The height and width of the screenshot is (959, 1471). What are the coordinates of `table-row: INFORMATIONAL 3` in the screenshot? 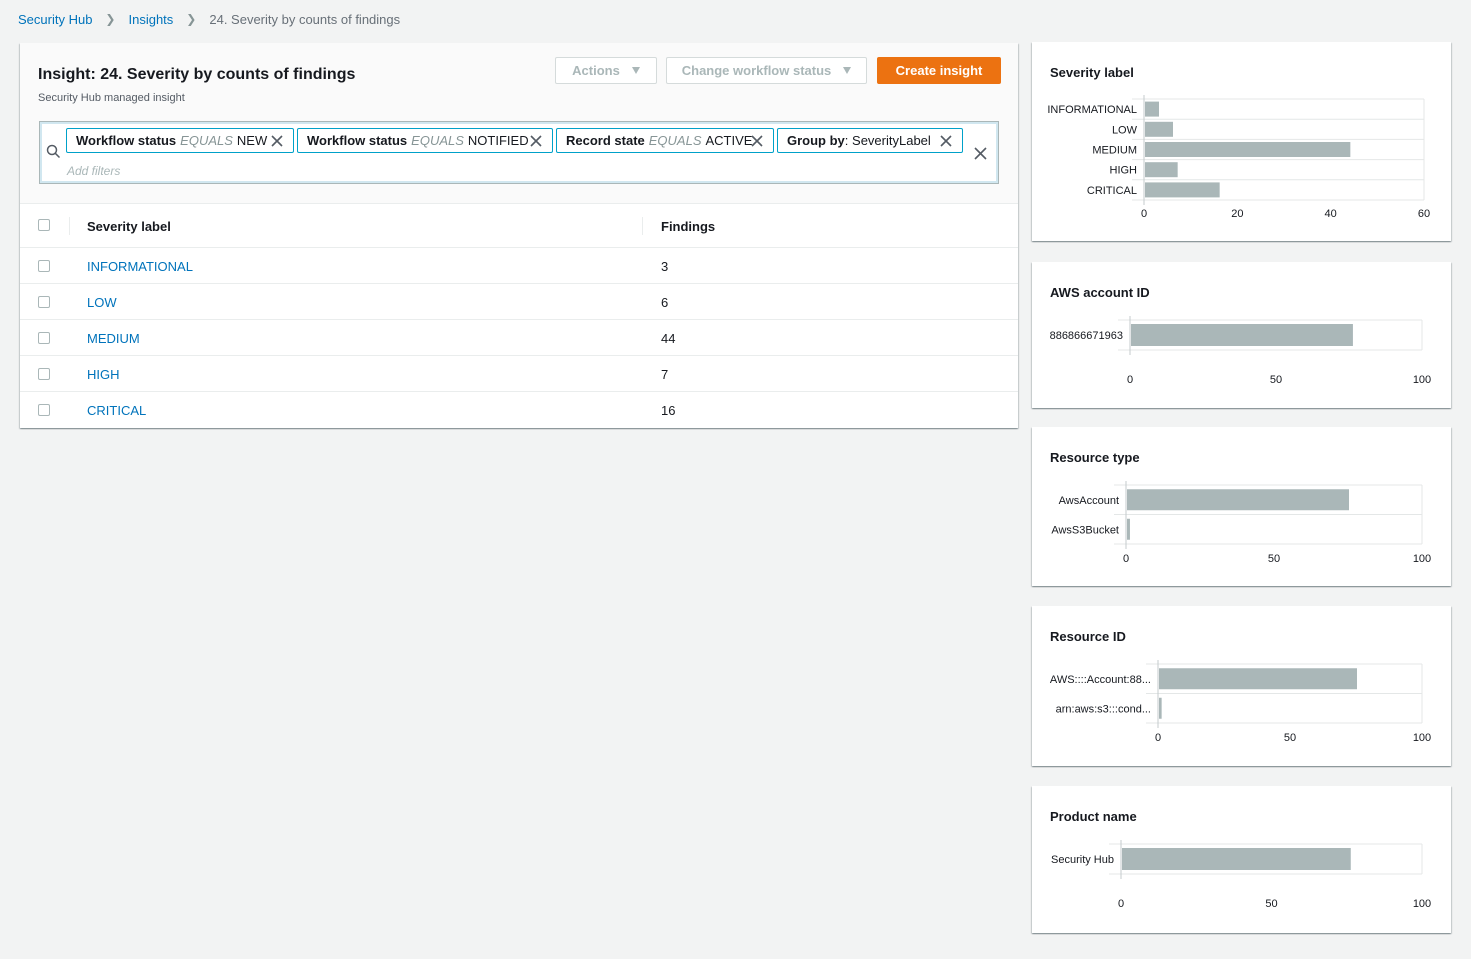 It's located at (519, 266).